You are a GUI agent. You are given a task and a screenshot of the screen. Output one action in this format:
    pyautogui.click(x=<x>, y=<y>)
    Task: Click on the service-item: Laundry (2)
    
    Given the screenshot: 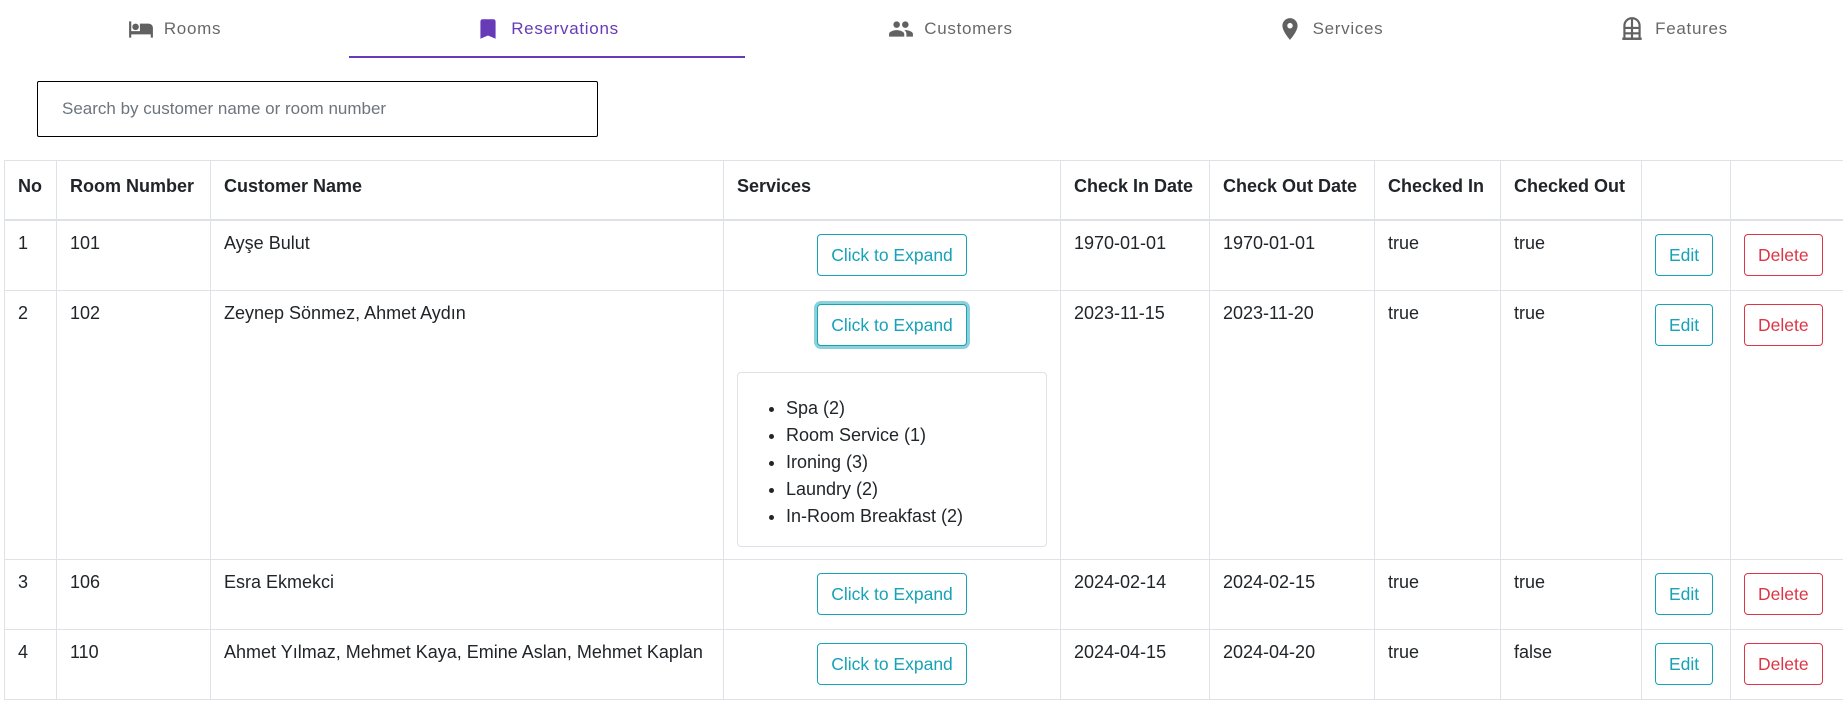 What is the action you would take?
    pyautogui.click(x=910, y=489)
    